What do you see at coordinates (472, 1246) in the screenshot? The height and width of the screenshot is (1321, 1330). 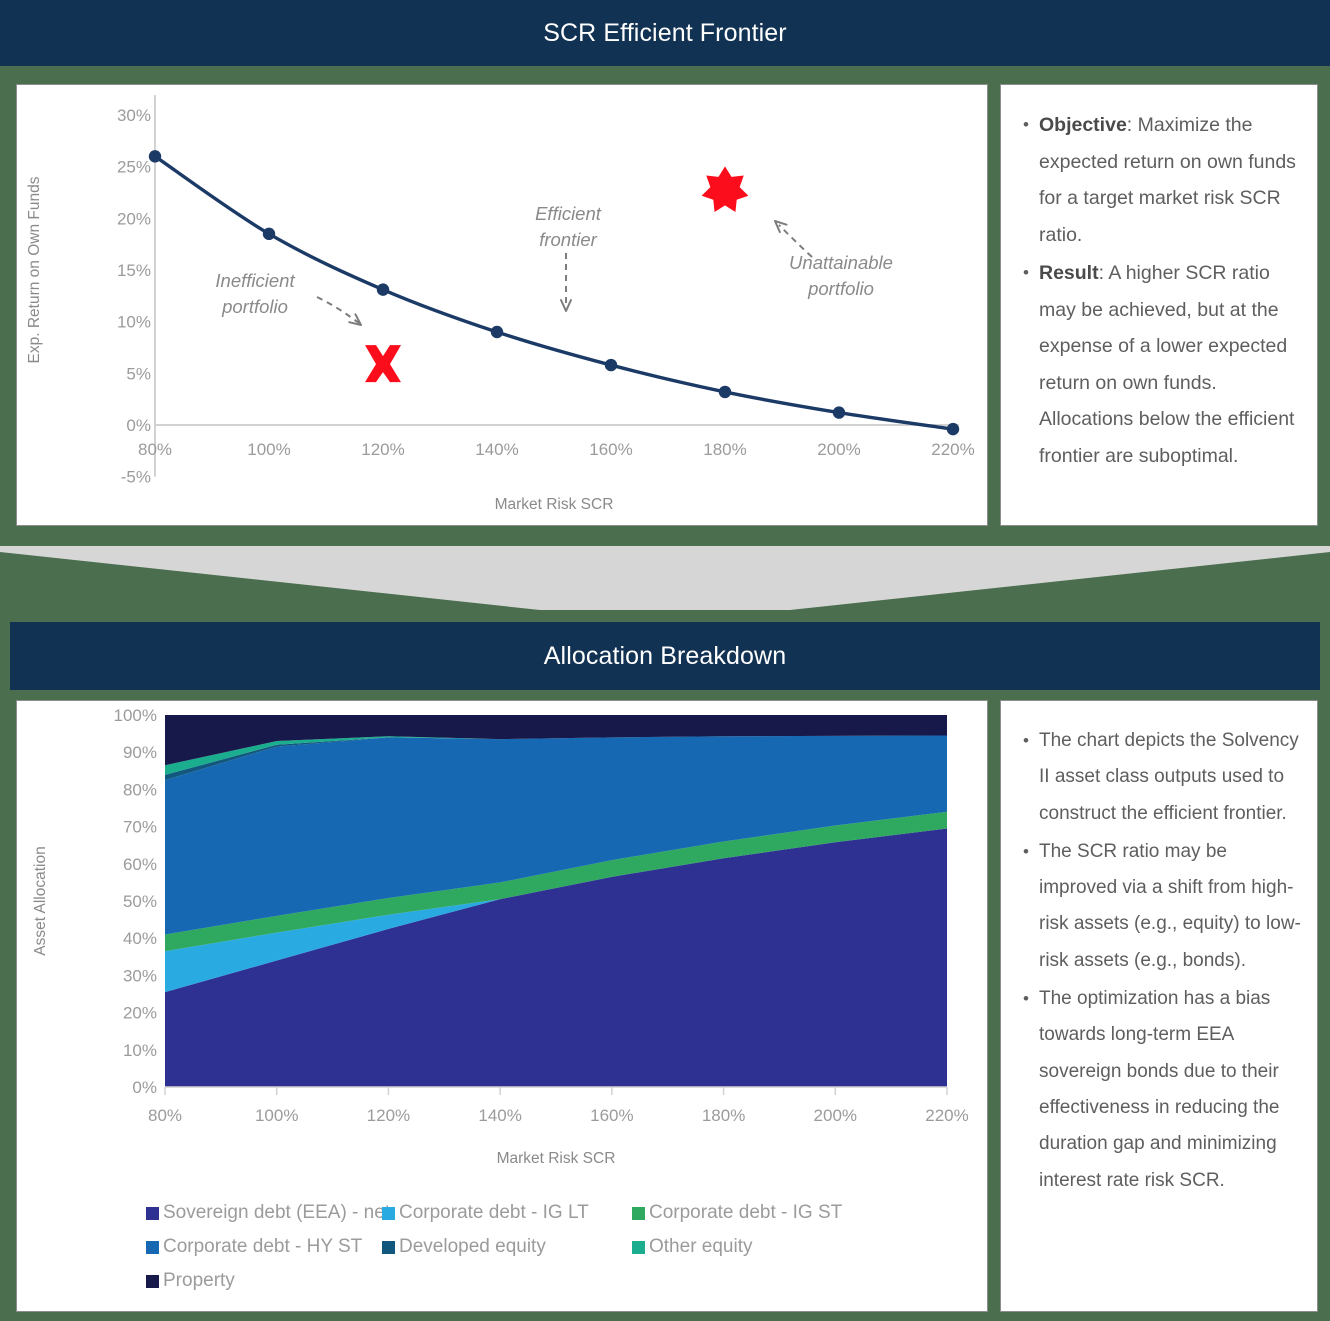 I see `legend-label: Developed equity` at bounding box center [472, 1246].